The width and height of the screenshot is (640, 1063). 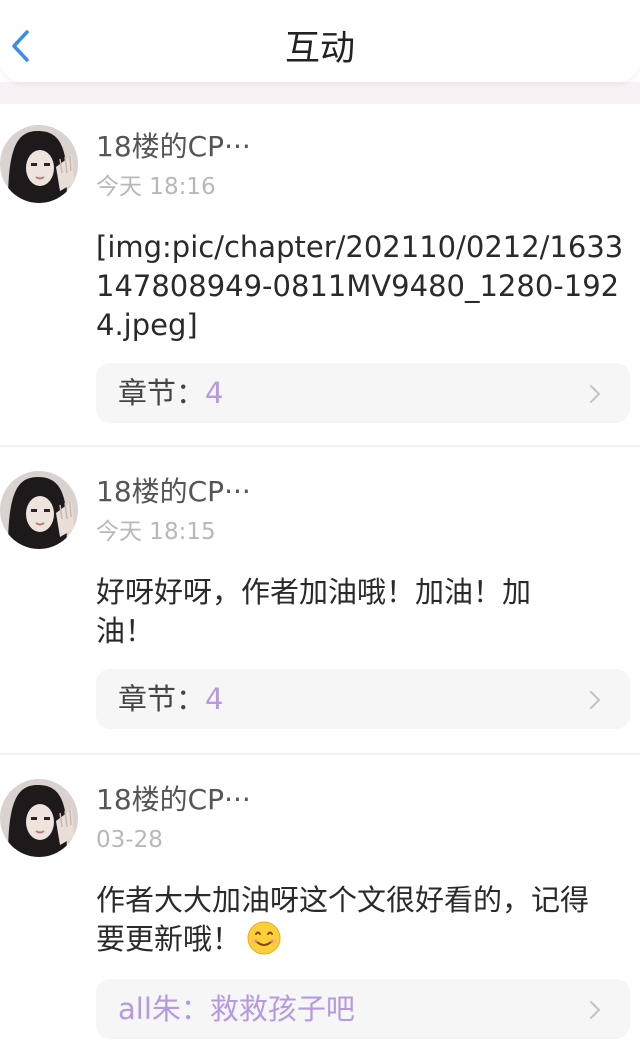 I want to click on timestamp: 03-28, so click(x=129, y=840).